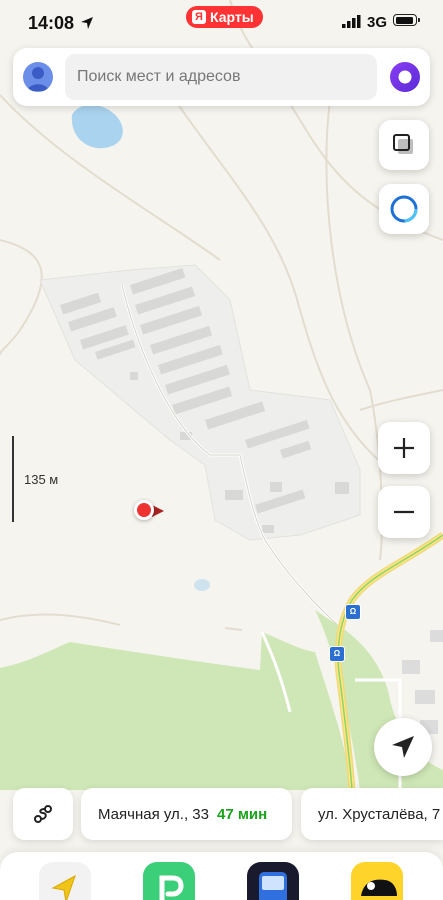  Describe the element at coordinates (377, 22) in the screenshot. I see `network-type: 3G` at that location.